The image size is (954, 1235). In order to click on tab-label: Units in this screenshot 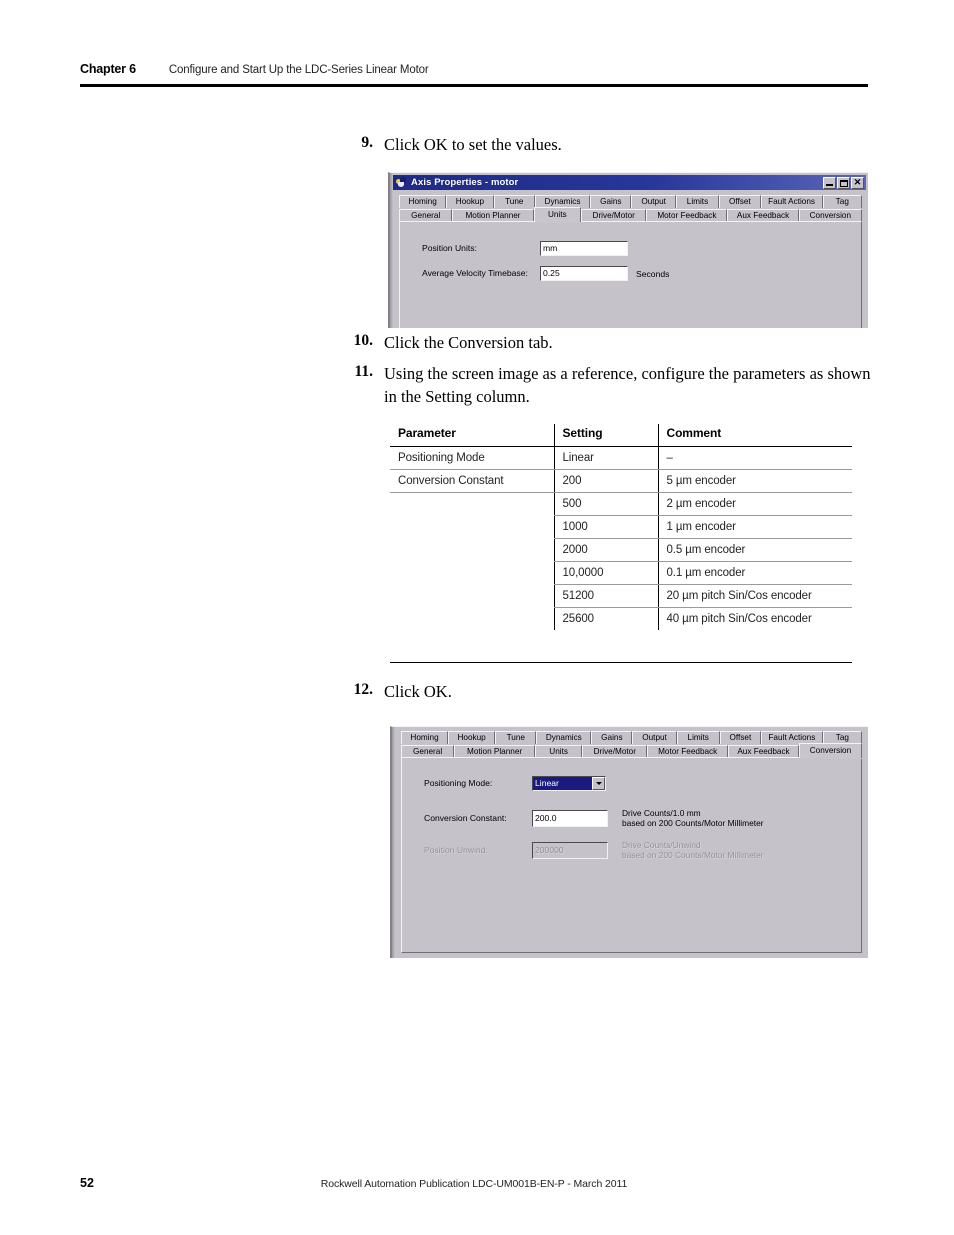, I will do `click(558, 751)`.